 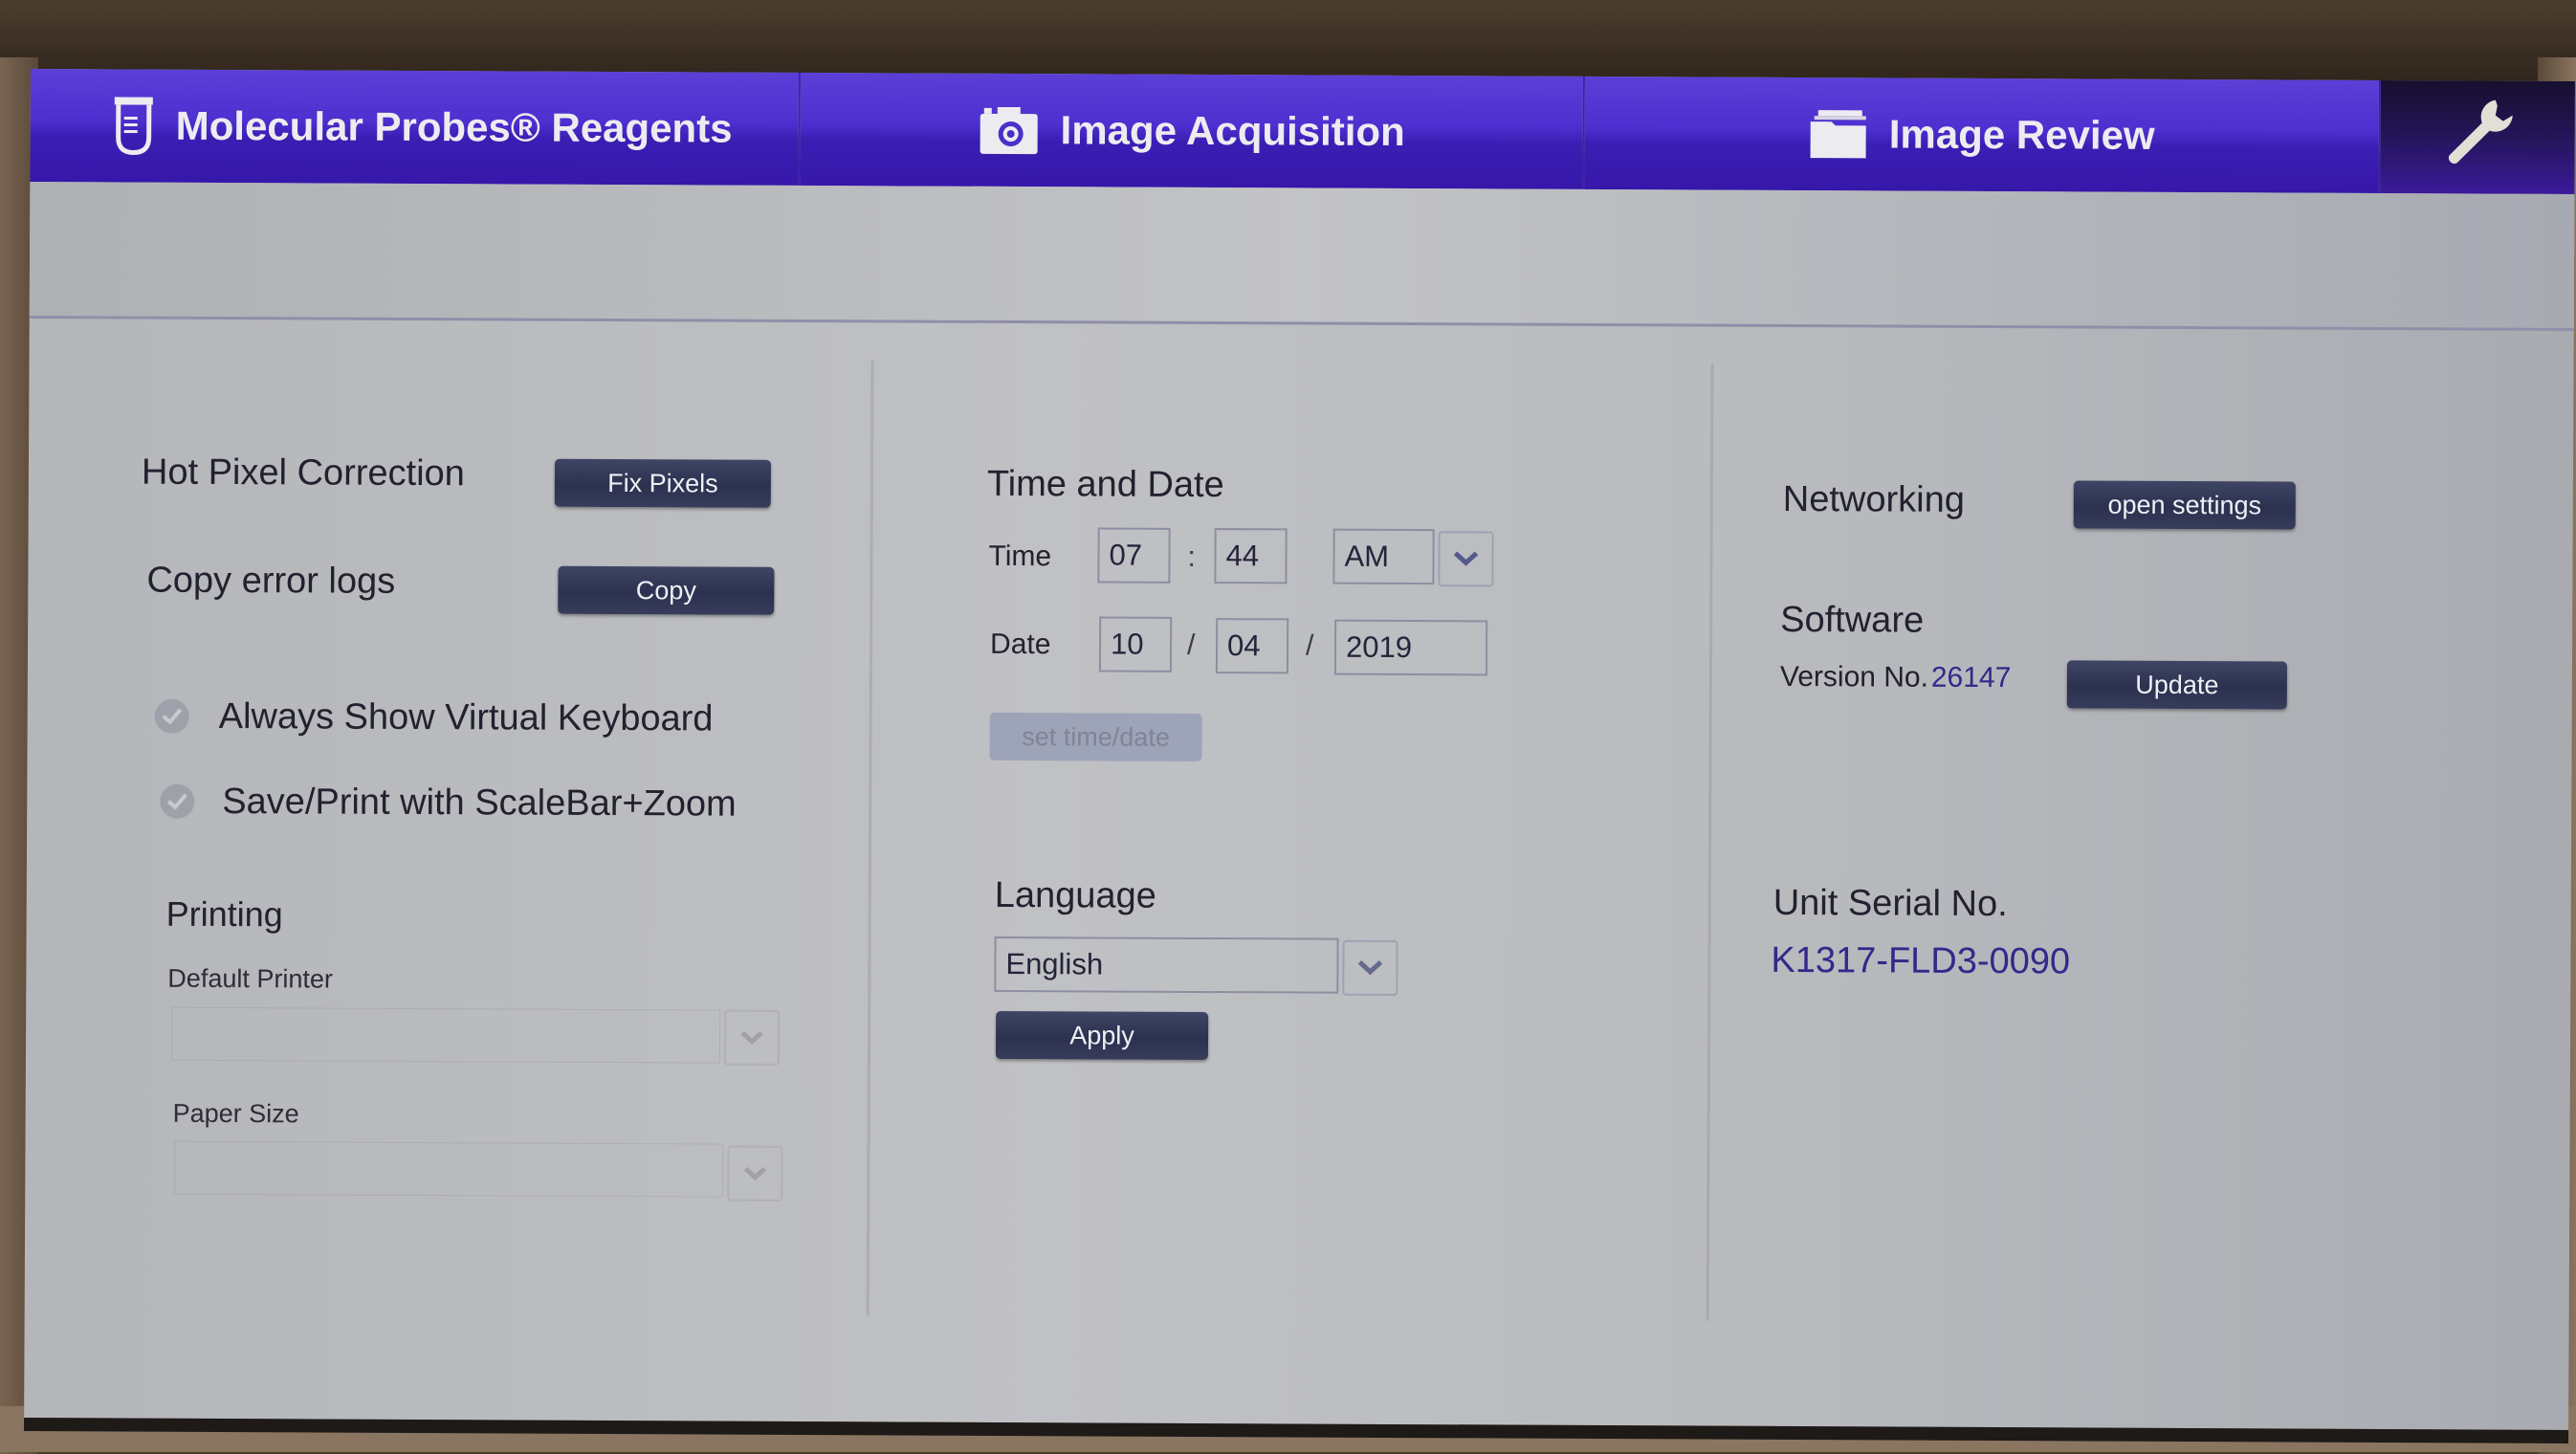 I want to click on set-time-date-button: set time/date, so click(x=1095, y=737).